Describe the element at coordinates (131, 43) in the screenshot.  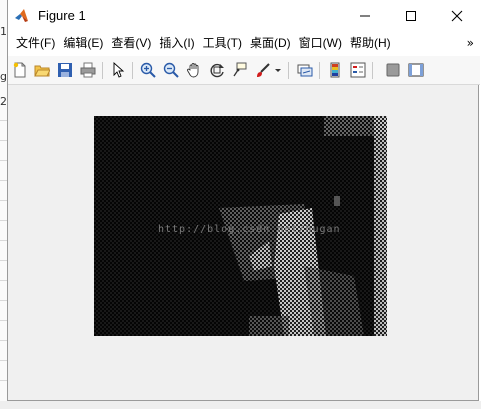
I see `menu-view: 查看(V)` at that location.